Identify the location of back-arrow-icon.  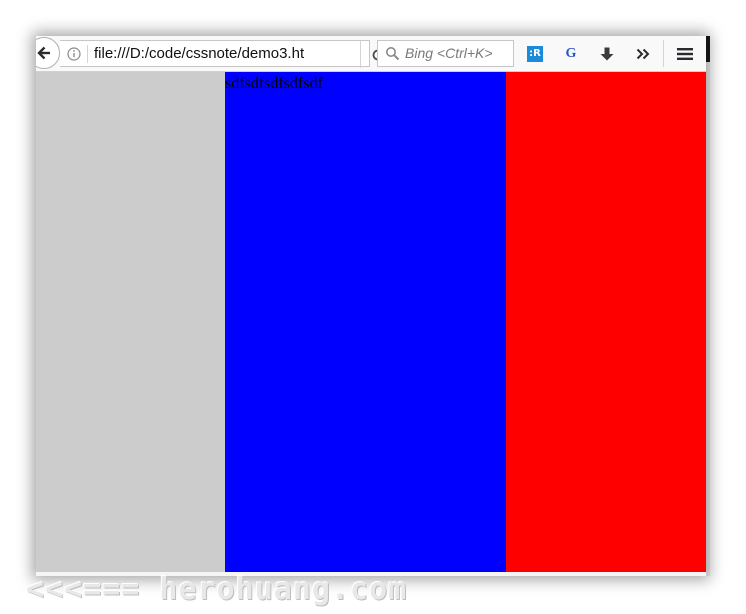
(43, 53).